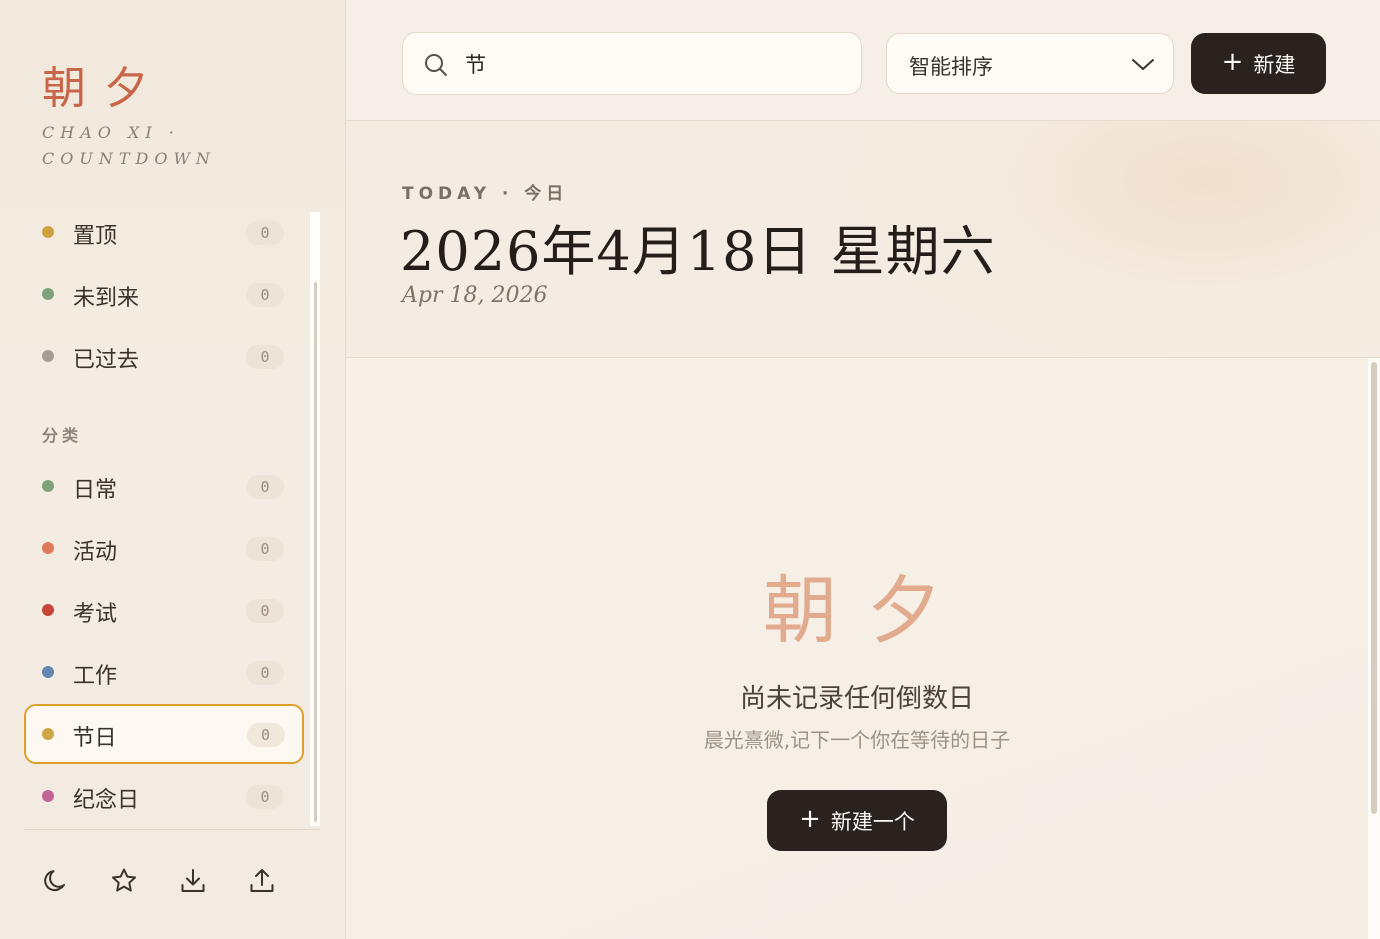 The image size is (1380, 939). What do you see at coordinates (1143, 64) in the screenshot?
I see `chevron-down-icon` at bounding box center [1143, 64].